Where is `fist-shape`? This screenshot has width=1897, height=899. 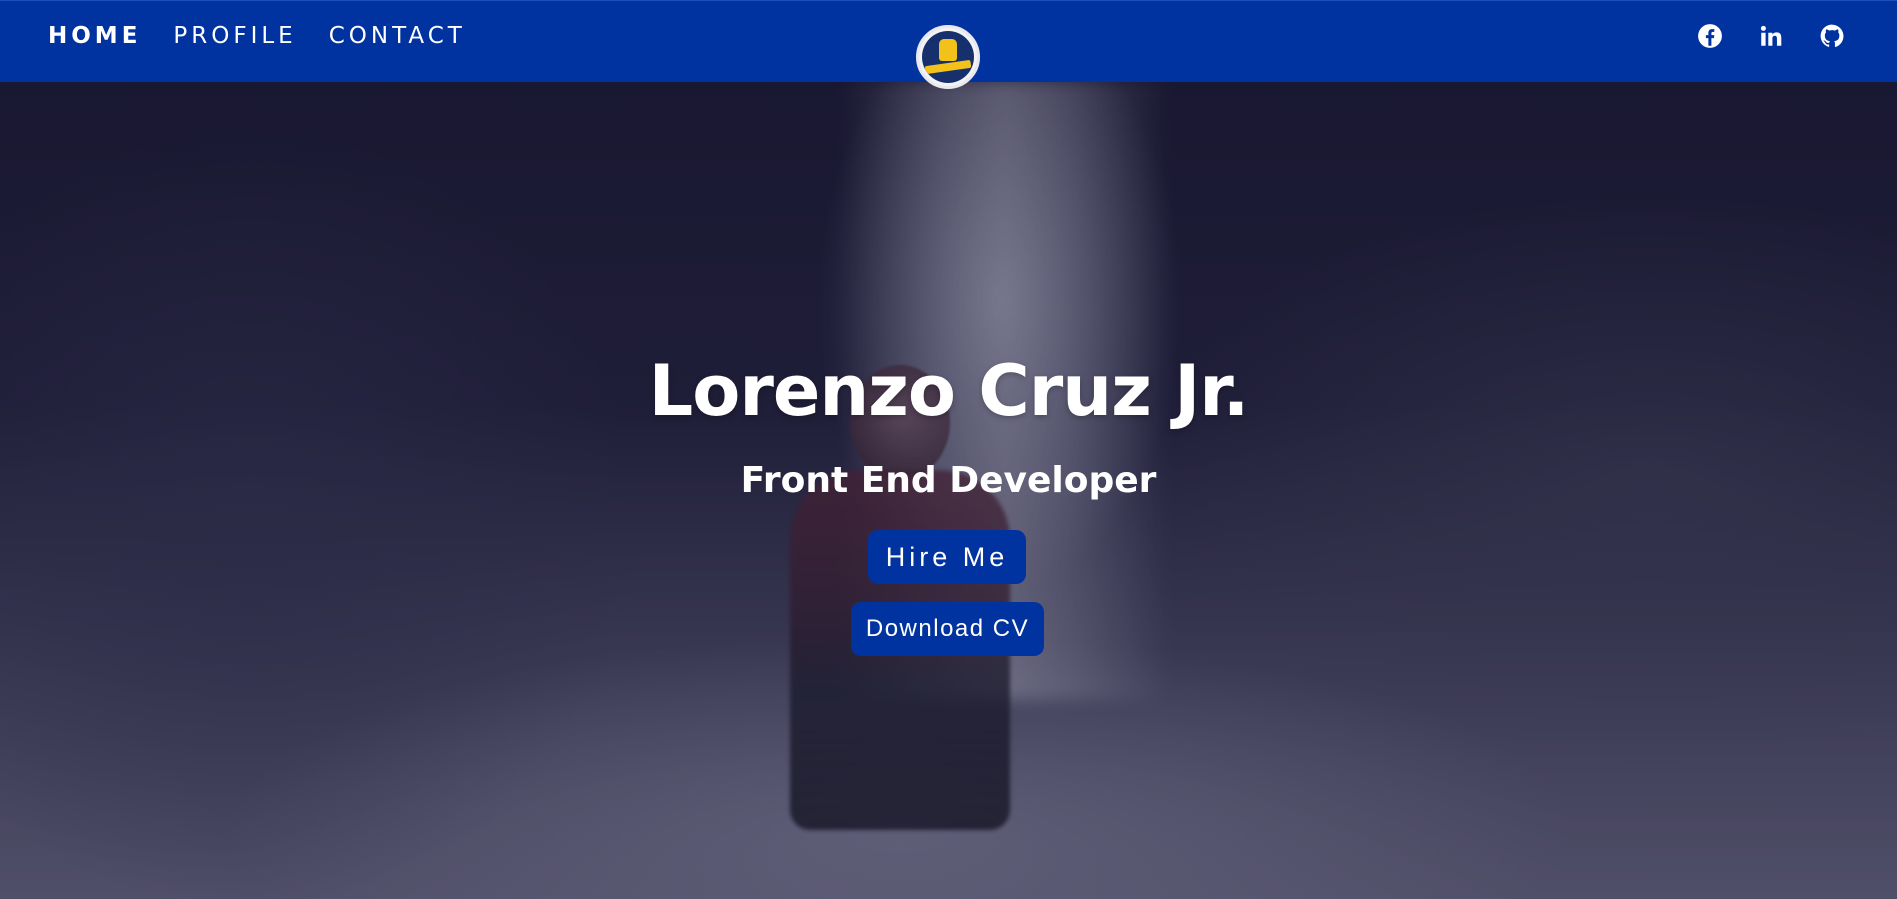 fist-shape is located at coordinates (948, 50).